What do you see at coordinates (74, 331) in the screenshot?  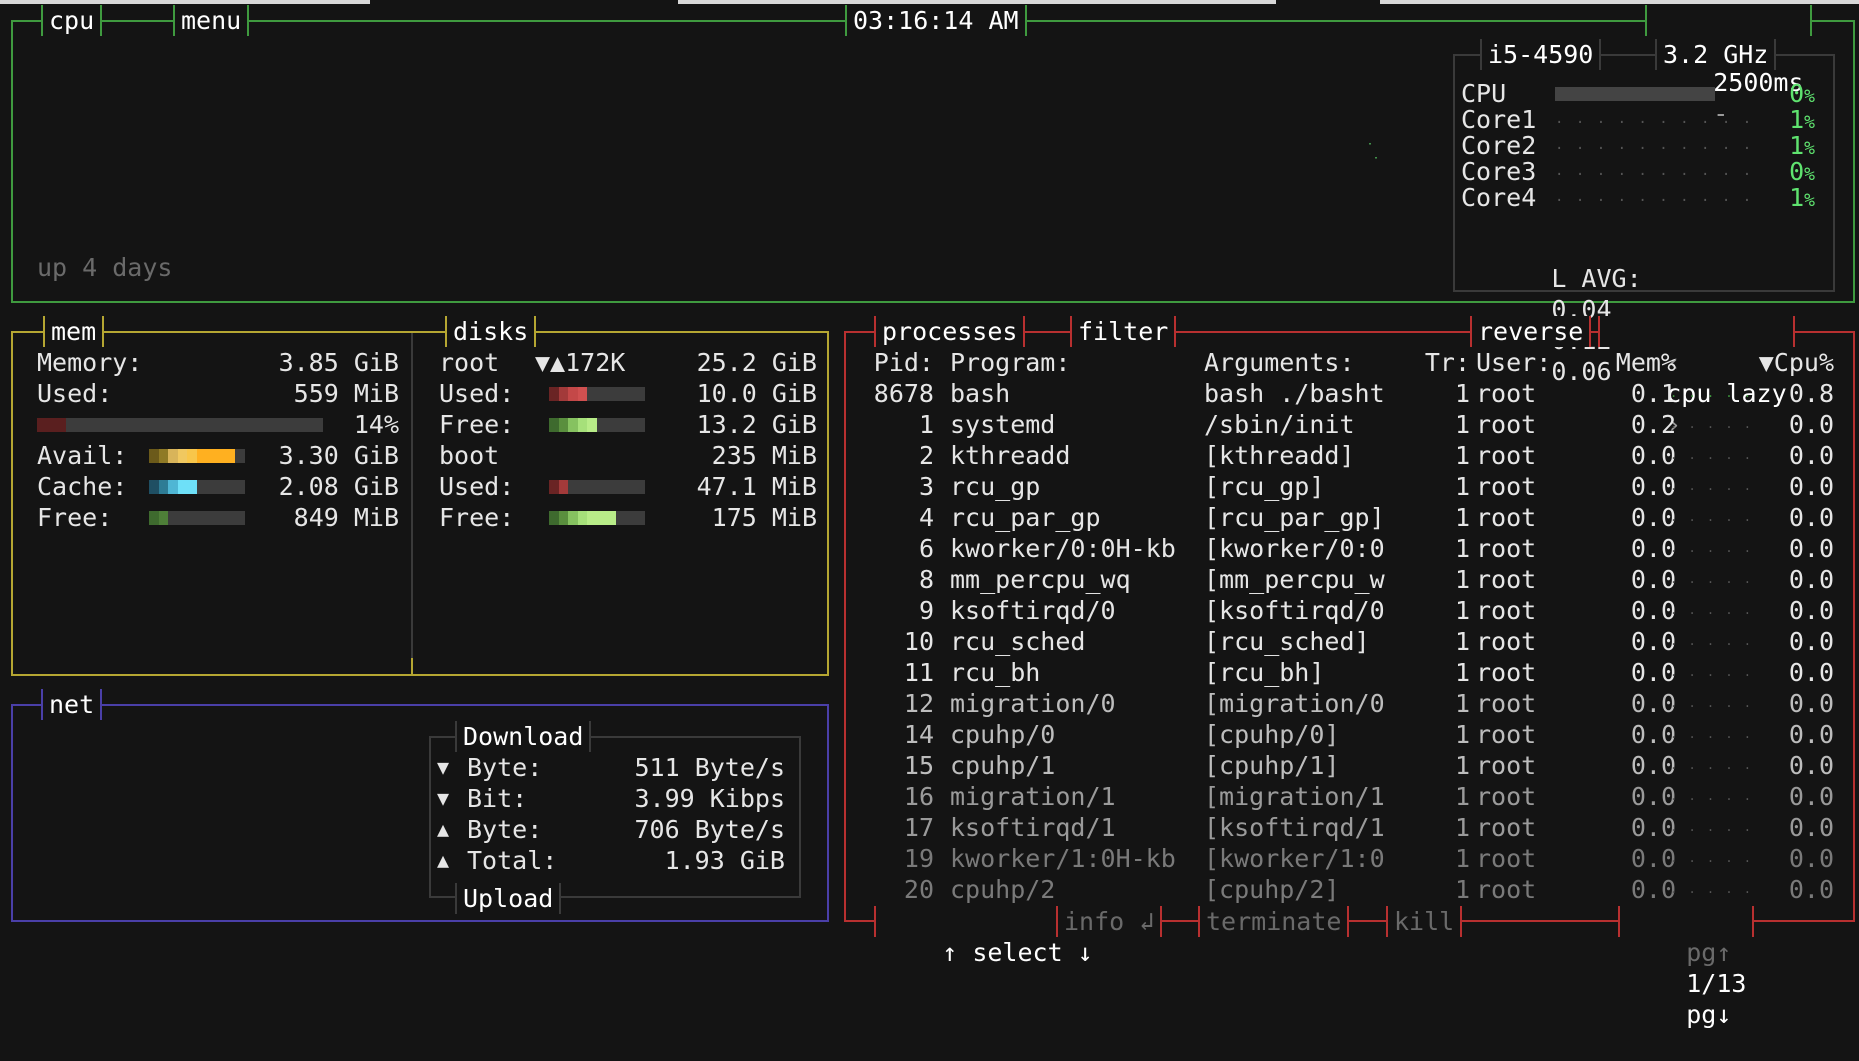 I see `mem-title: mem` at bounding box center [74, 331].